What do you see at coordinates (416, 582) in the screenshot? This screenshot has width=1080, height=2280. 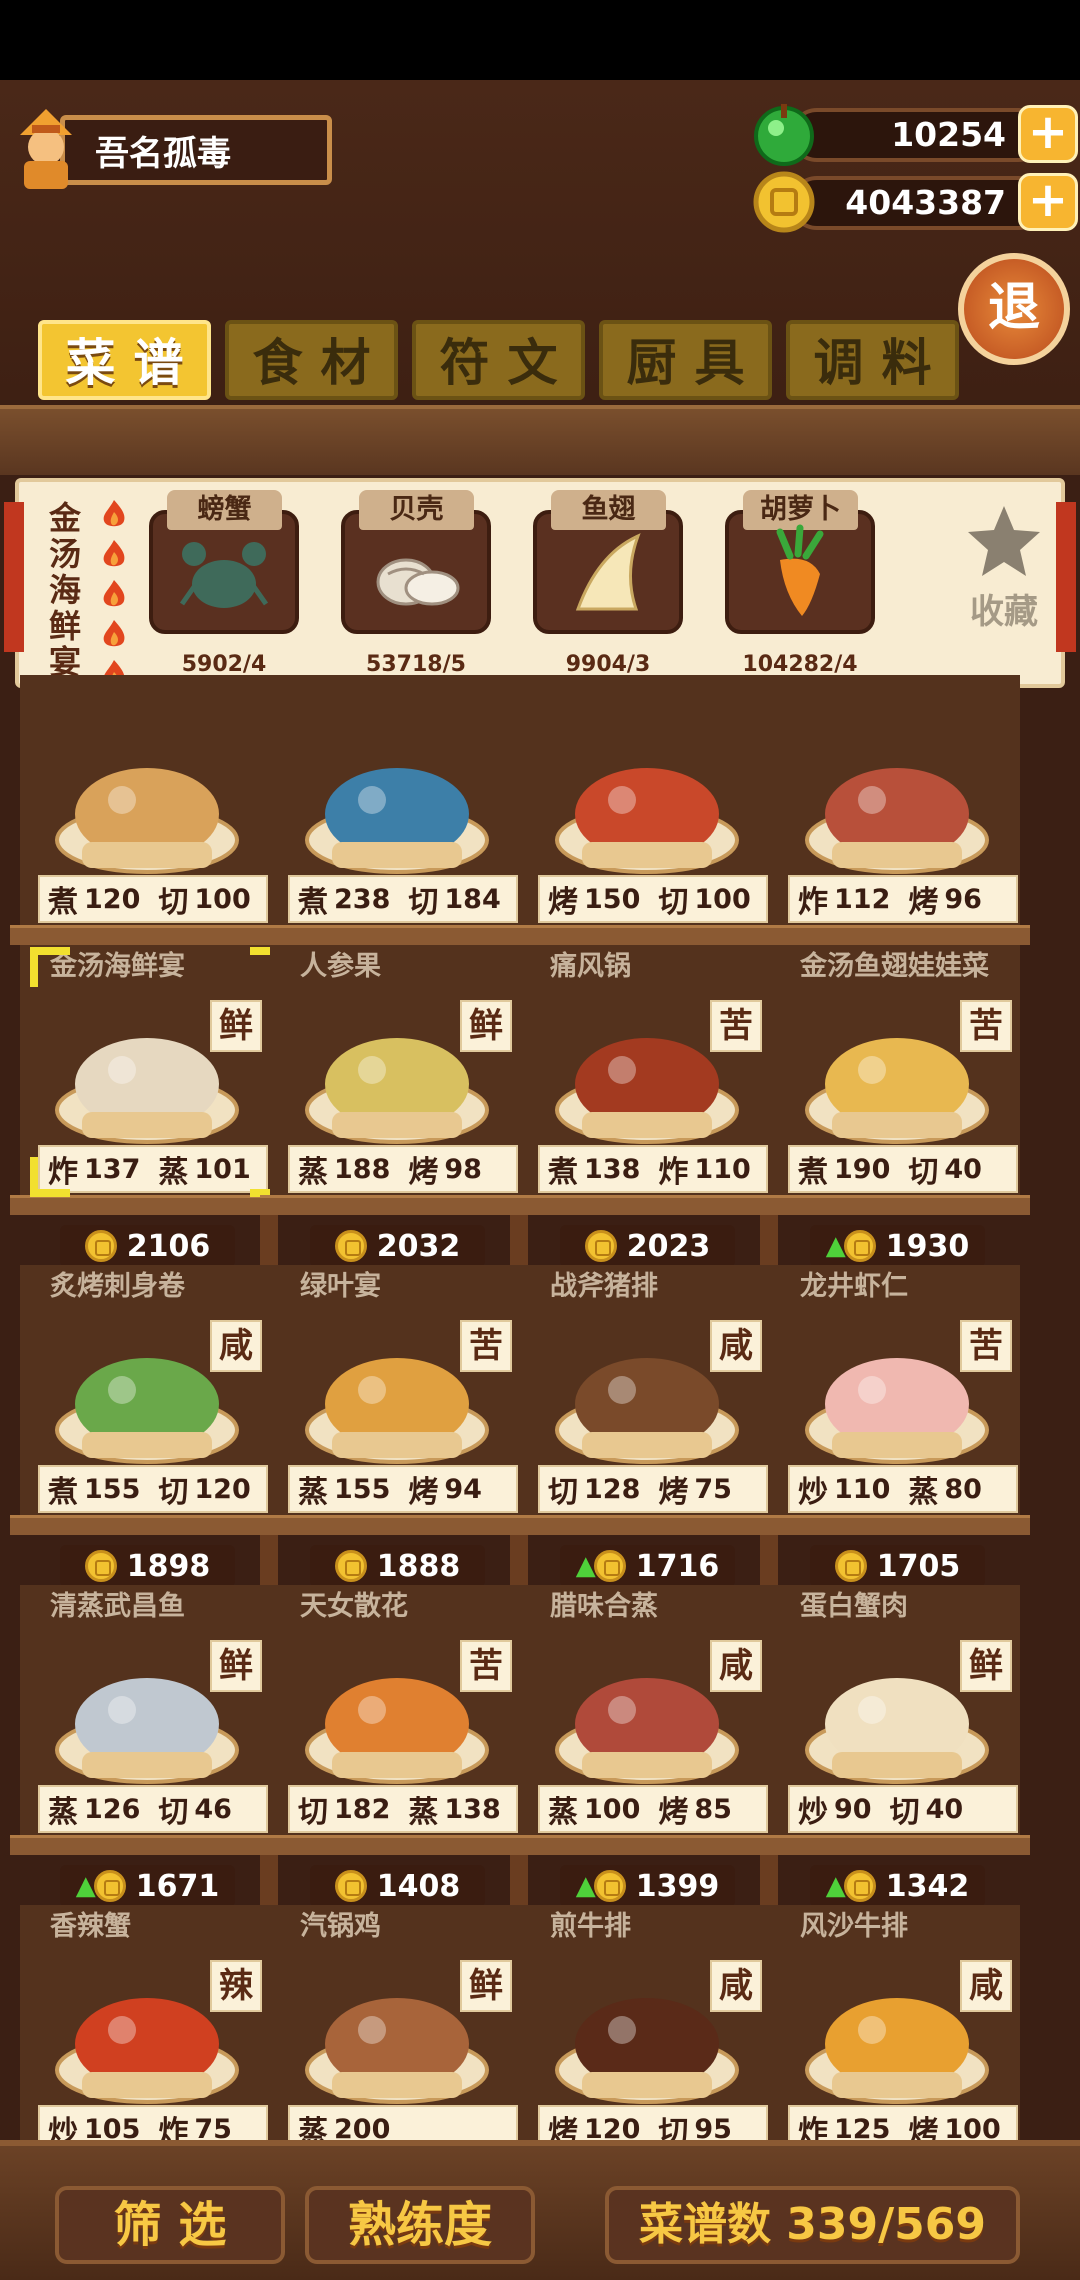 I see `ingredient-shell: 贝壳 53718/5` at bounding box center [416, 582].